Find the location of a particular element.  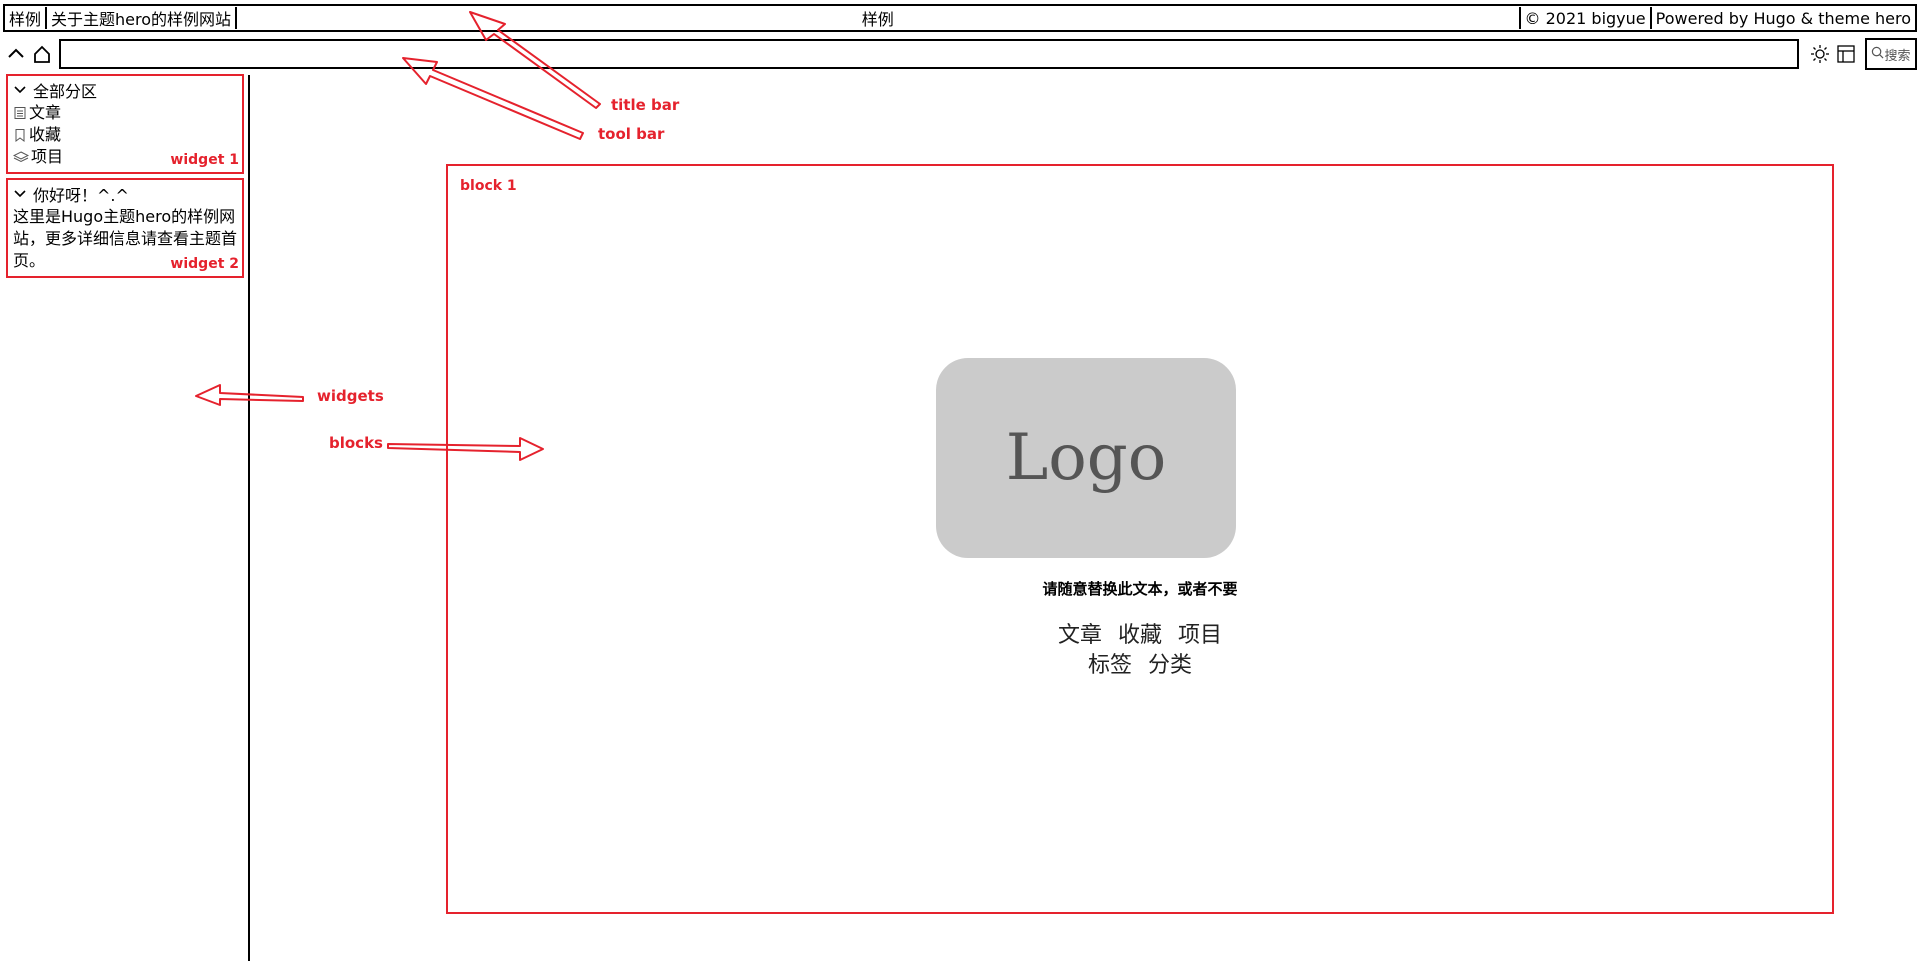

layers-icon is located at coordinates (21, 157).